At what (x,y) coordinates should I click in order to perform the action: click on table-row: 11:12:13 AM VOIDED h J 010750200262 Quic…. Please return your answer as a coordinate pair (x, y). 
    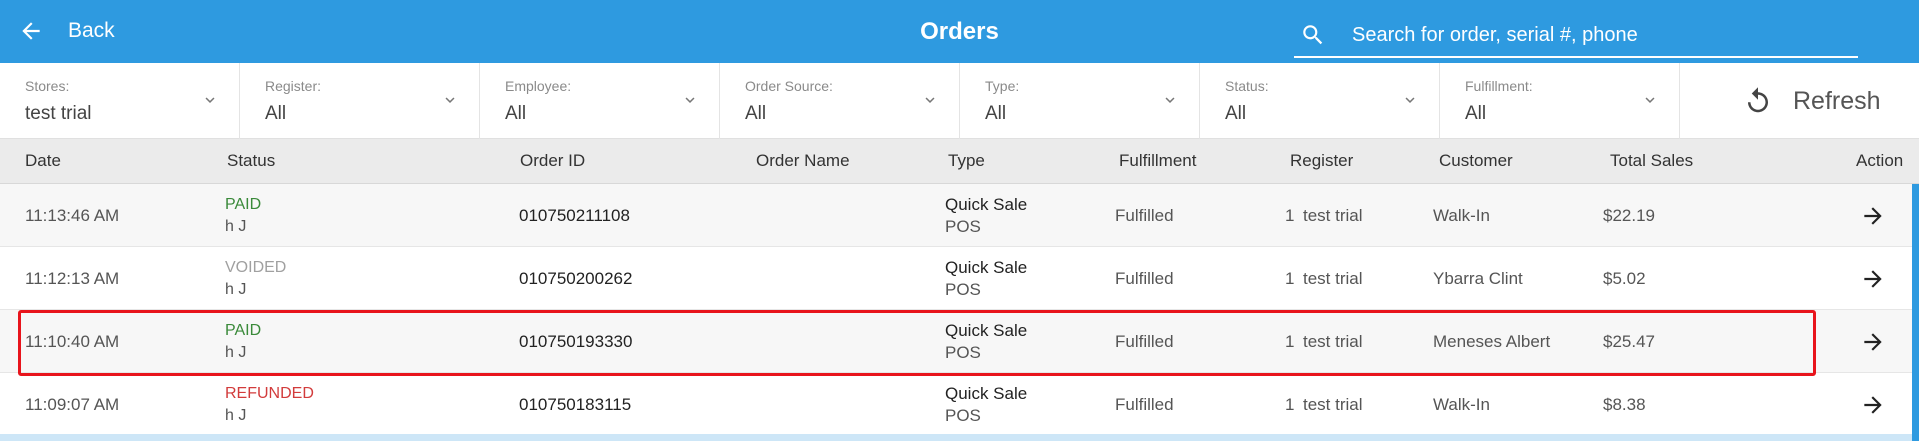
    Looking at the image, I should click on (956, 278).